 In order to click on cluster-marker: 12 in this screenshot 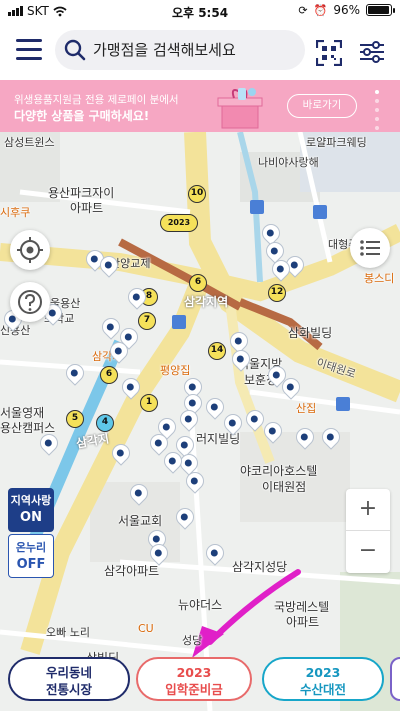, I will do `click(277, 293)`.